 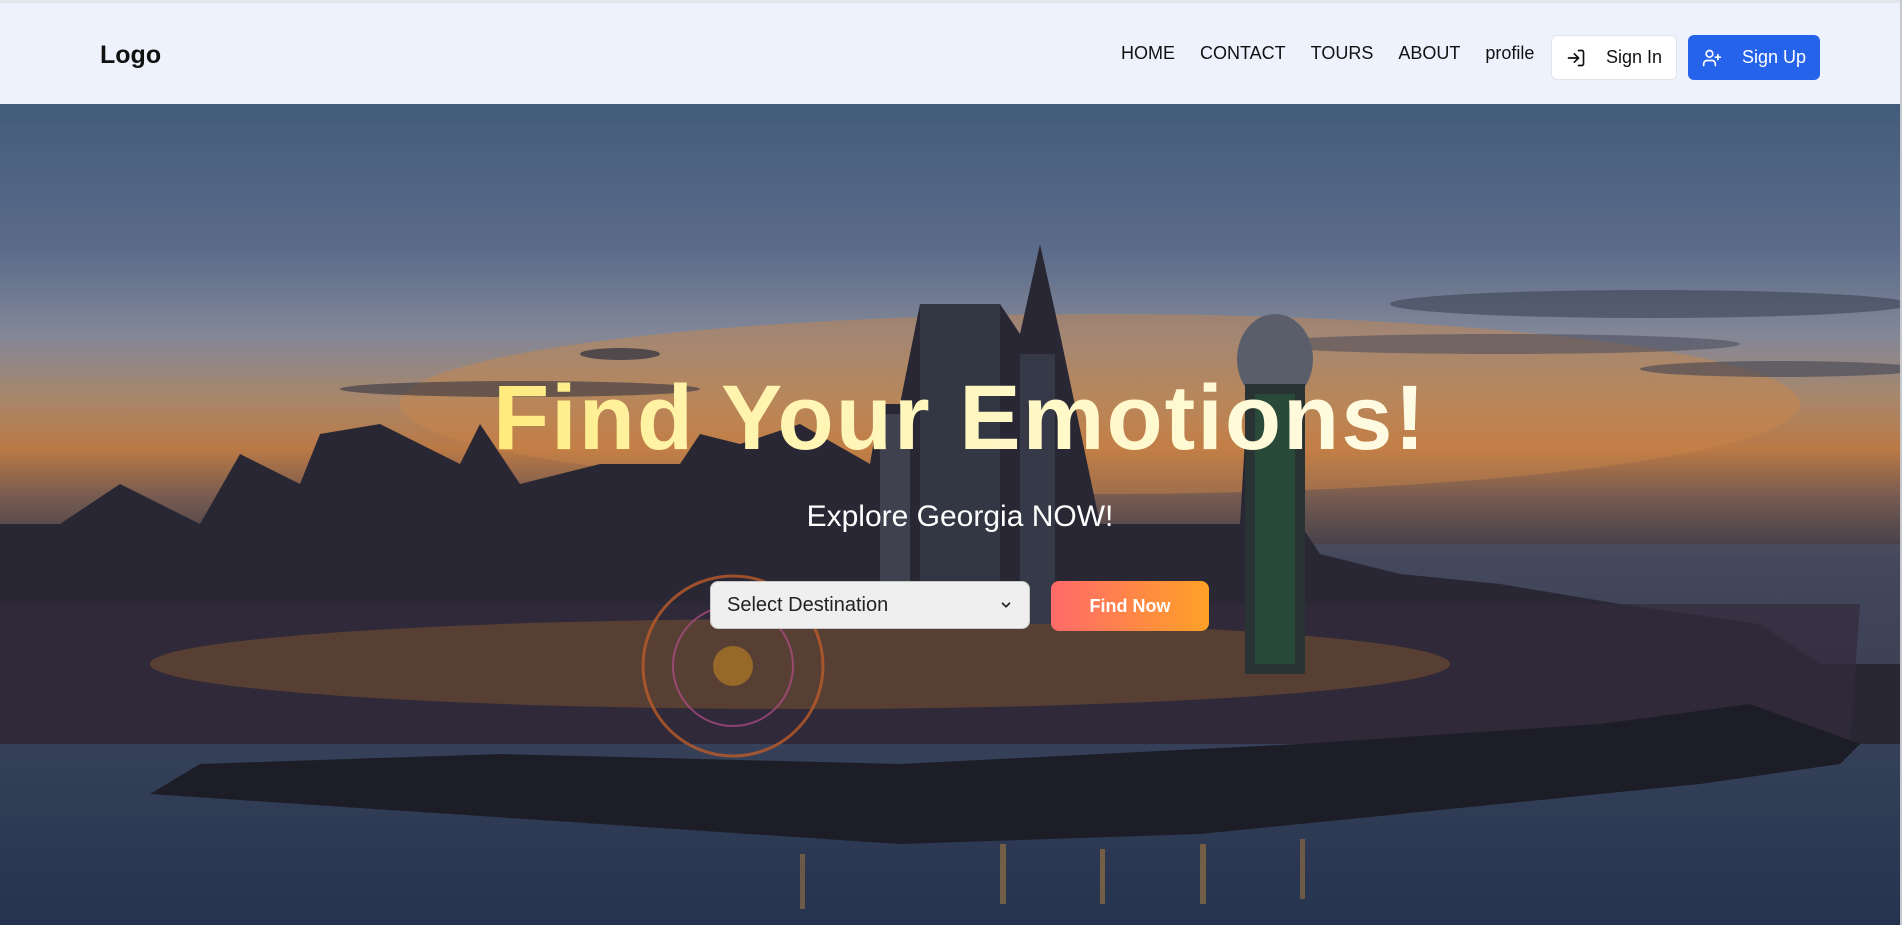 What do you see at coordinates (1429, 53) in the screenshot?
I see `nav-item-about: ABOUT` at bounding box center [1429, 53].